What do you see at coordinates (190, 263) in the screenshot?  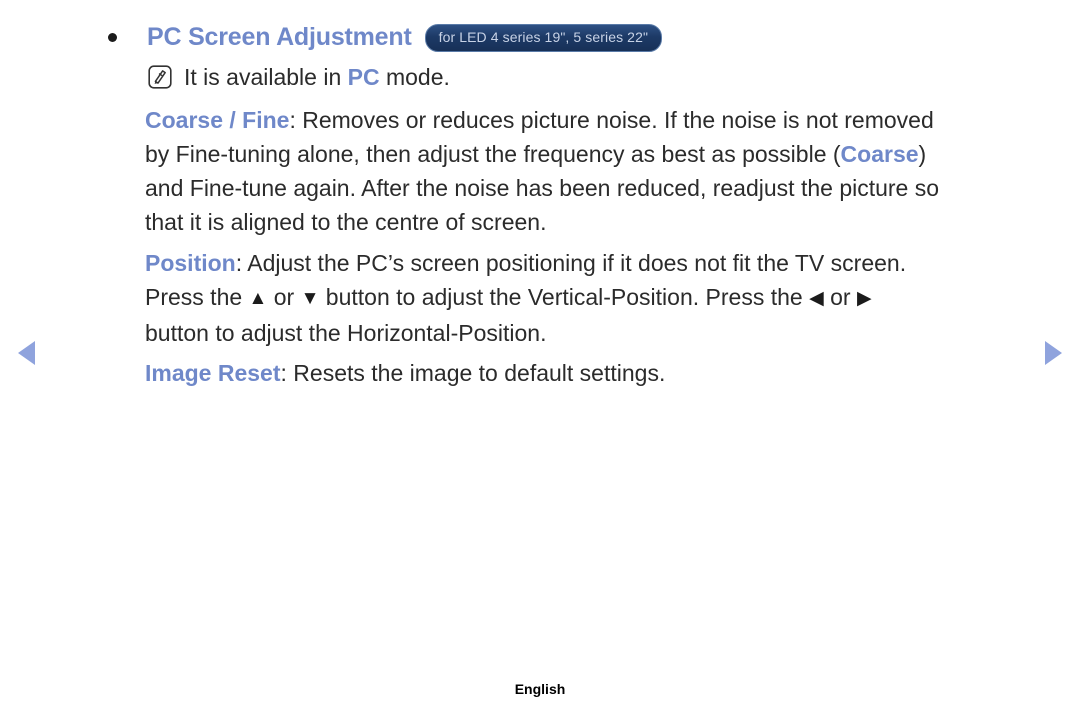 I see `keyword-position: Position` at bounding box center [190, 263].